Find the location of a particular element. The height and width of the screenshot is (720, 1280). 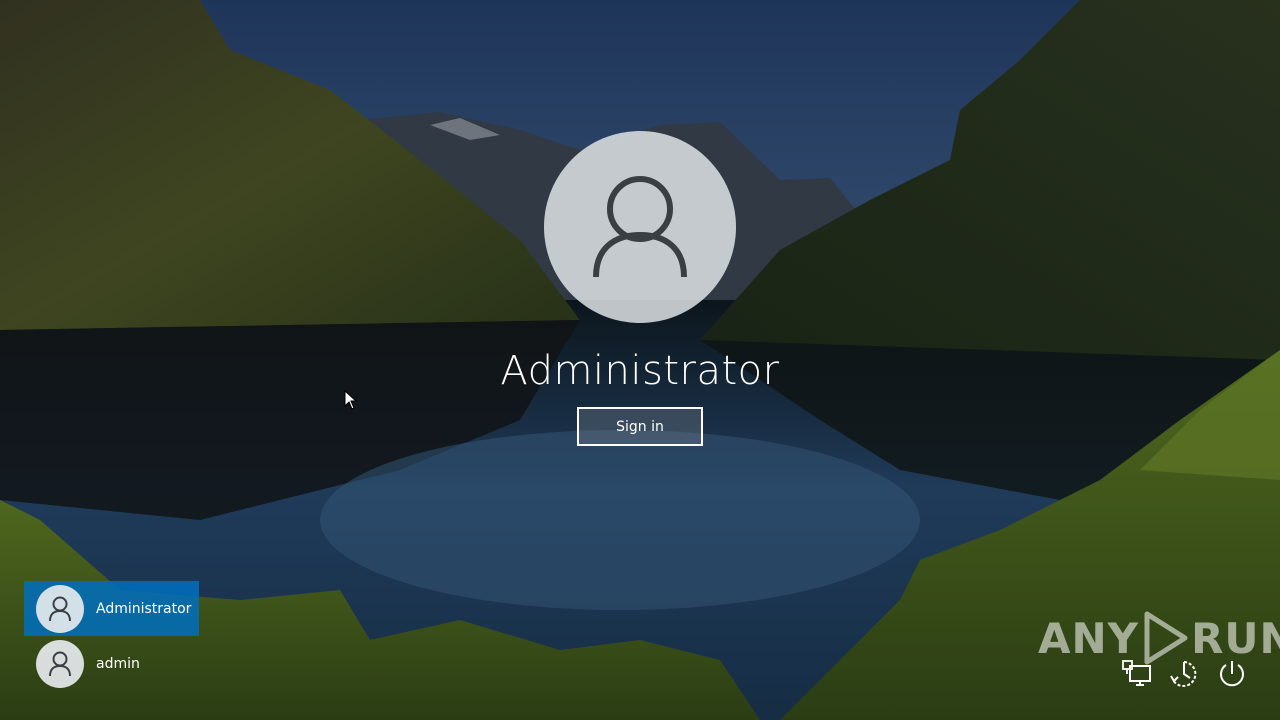

network-icon is located at coordinates (1136, 673).